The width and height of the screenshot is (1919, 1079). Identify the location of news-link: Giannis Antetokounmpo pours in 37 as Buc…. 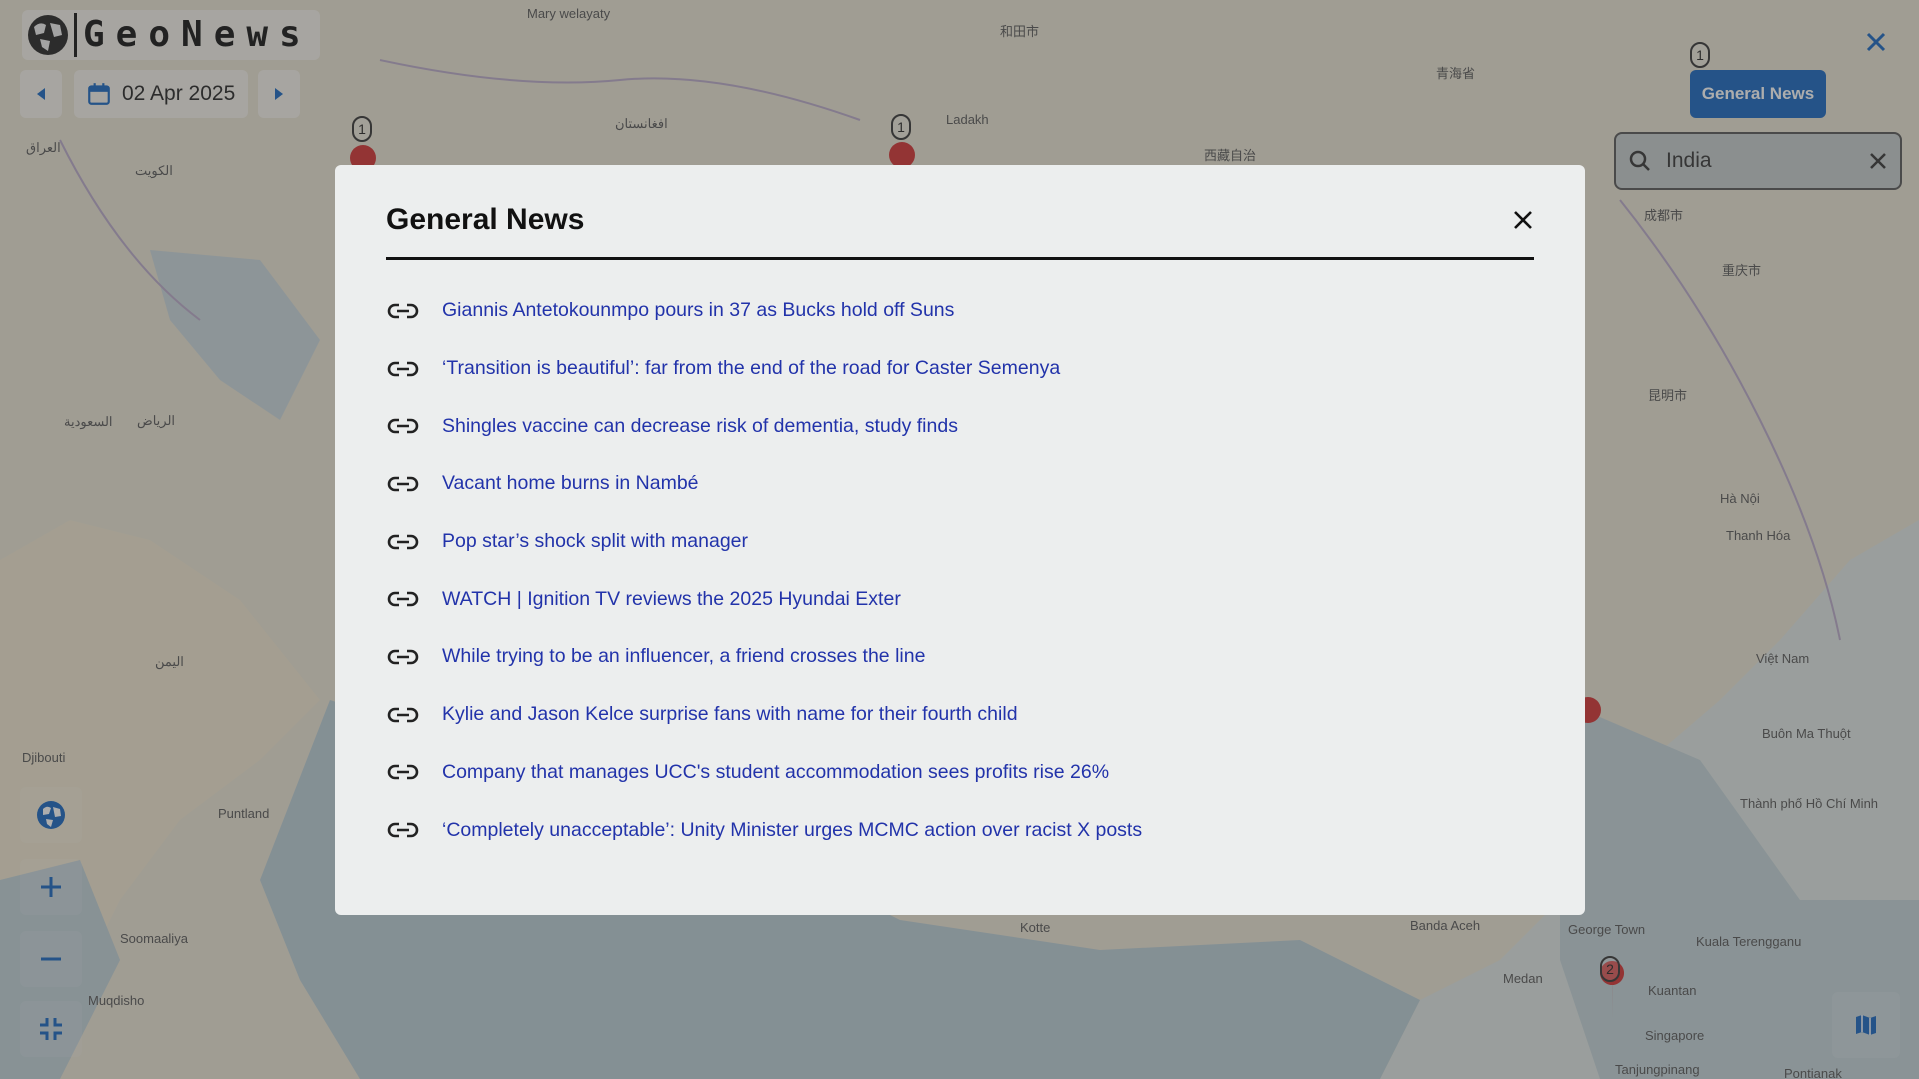
(698, 310).